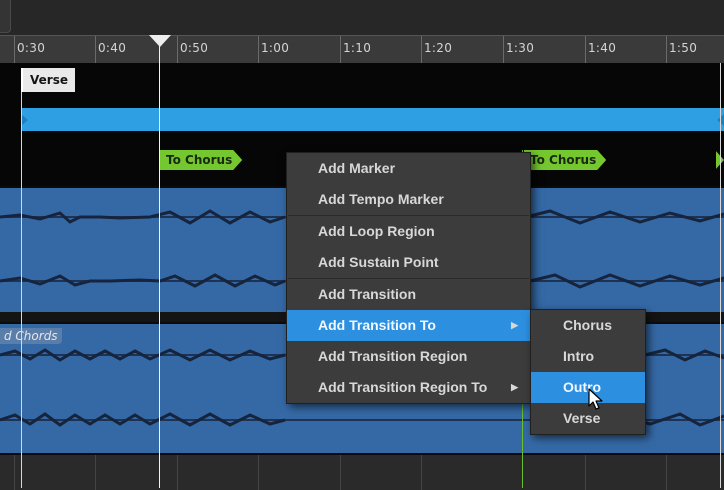 The image size is (724, 490). What do you see at coordinates (194, 48) in the screenshot?
I see `ruler-label: 0:50` at bounding box center [194, 48].